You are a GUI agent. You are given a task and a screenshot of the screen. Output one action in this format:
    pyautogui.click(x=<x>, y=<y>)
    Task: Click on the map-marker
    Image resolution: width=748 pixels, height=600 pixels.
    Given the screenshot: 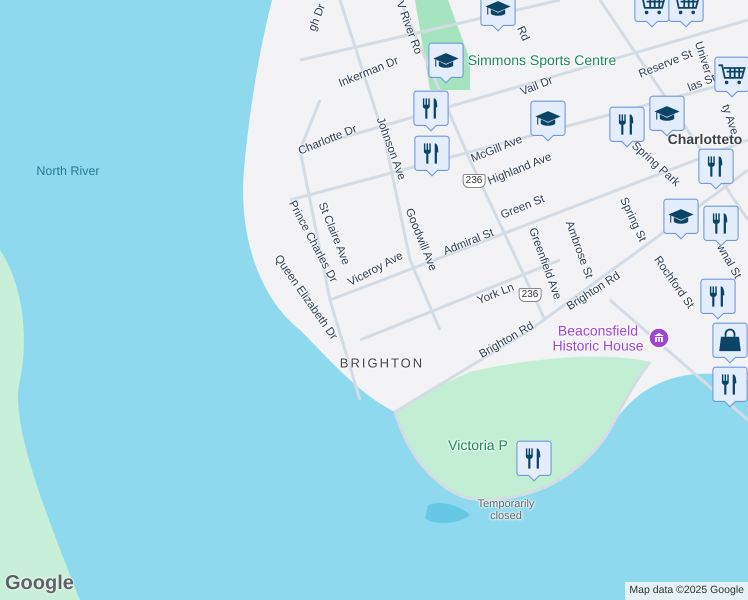 What is the action you would take?
    pyautogui.click(x=730, y=387)
    